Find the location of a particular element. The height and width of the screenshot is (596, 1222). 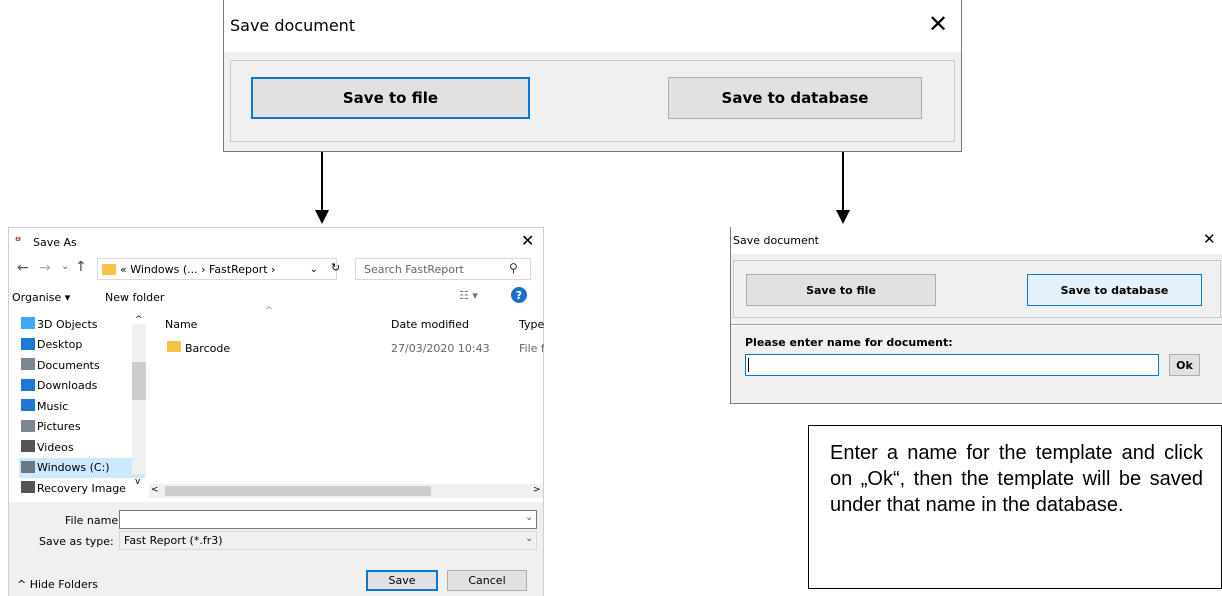

sidebar-item-label: Music is located at coordinates (53, 406).